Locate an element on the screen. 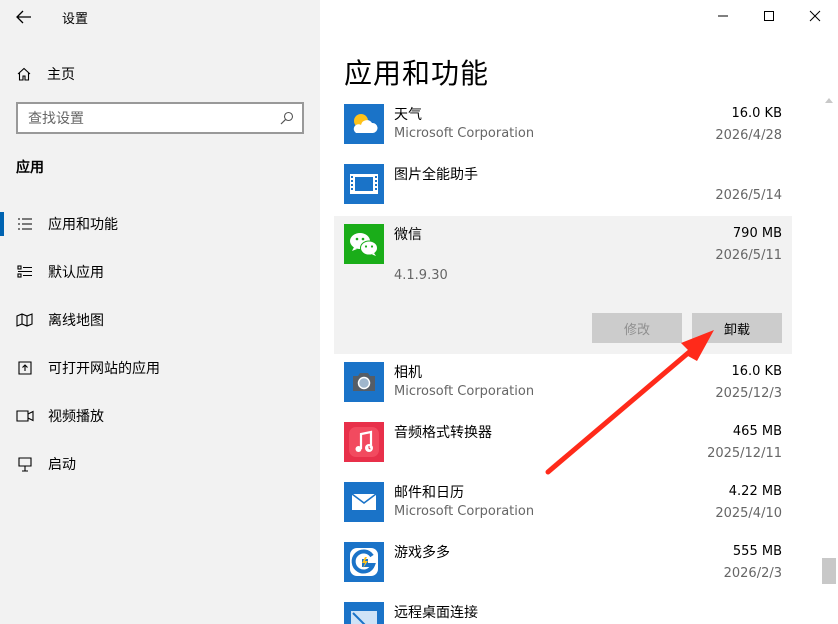  home-icon is located at coordinates (24, 74).